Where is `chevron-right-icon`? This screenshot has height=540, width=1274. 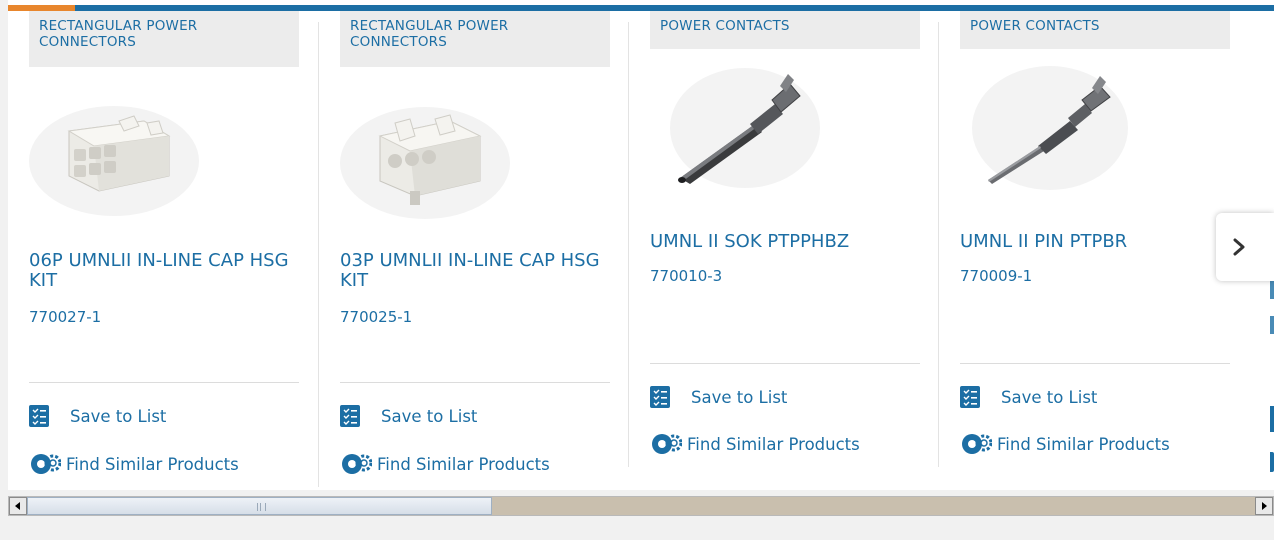 chevron-right-icon is located at coordinates (1239, 247).